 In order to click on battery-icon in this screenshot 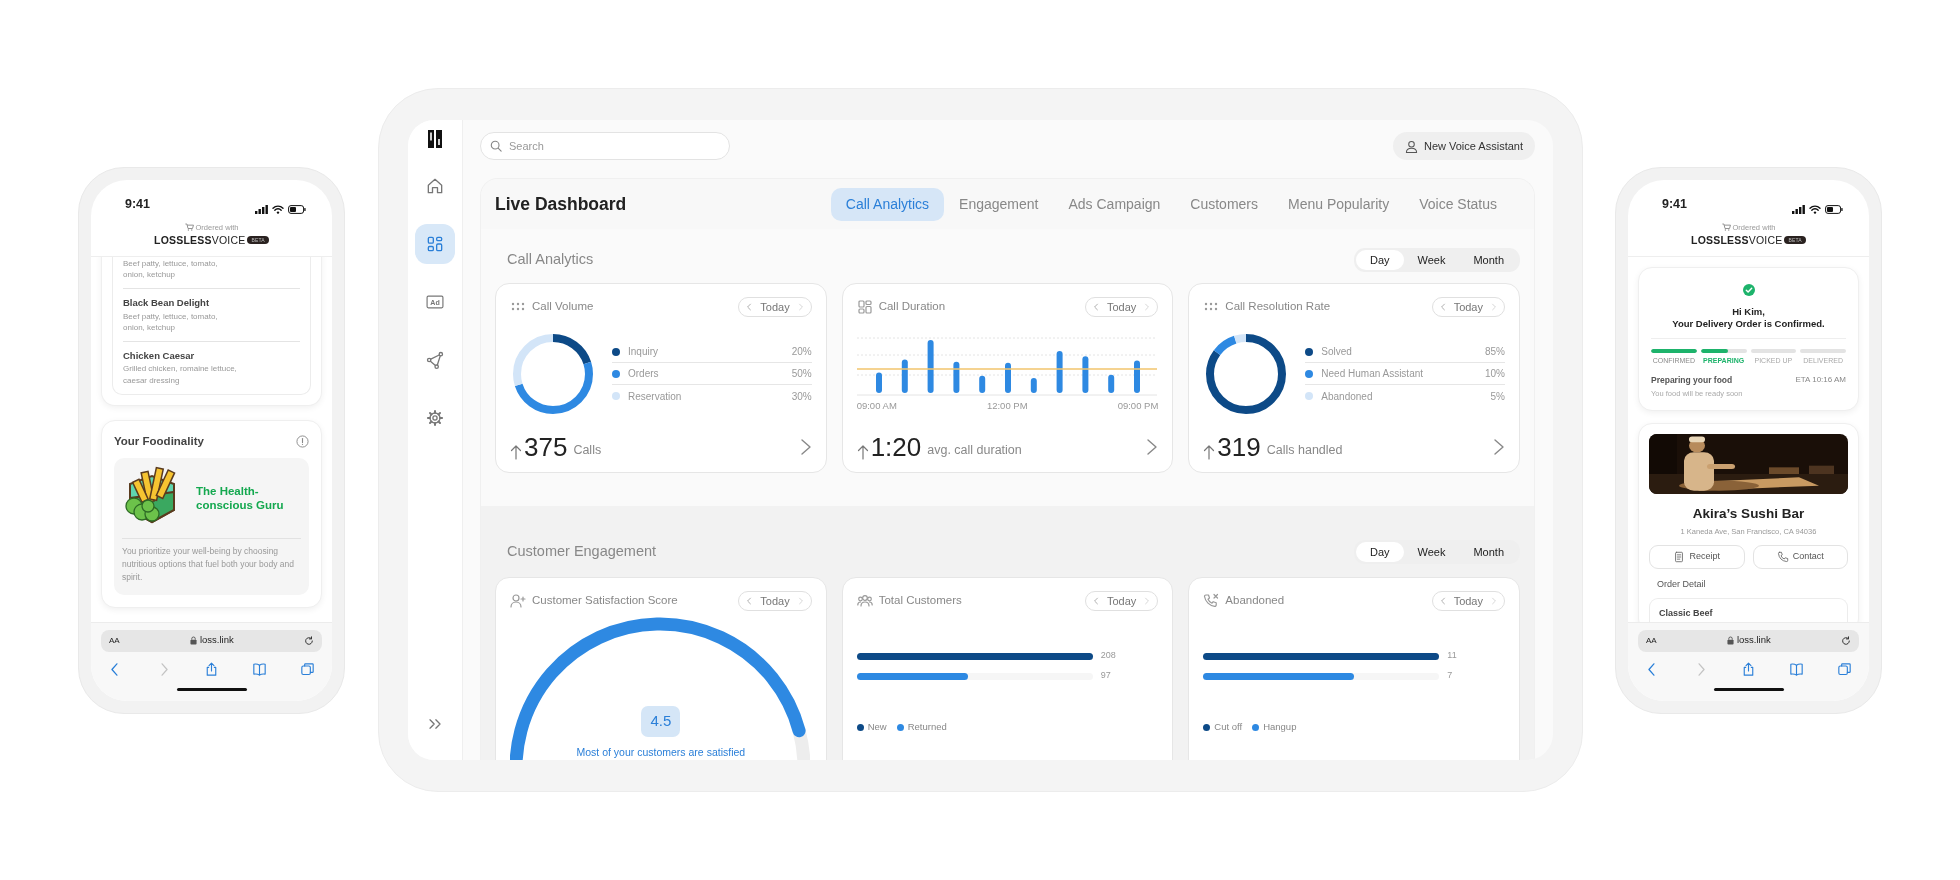, I will do `click(1834, 209)`.